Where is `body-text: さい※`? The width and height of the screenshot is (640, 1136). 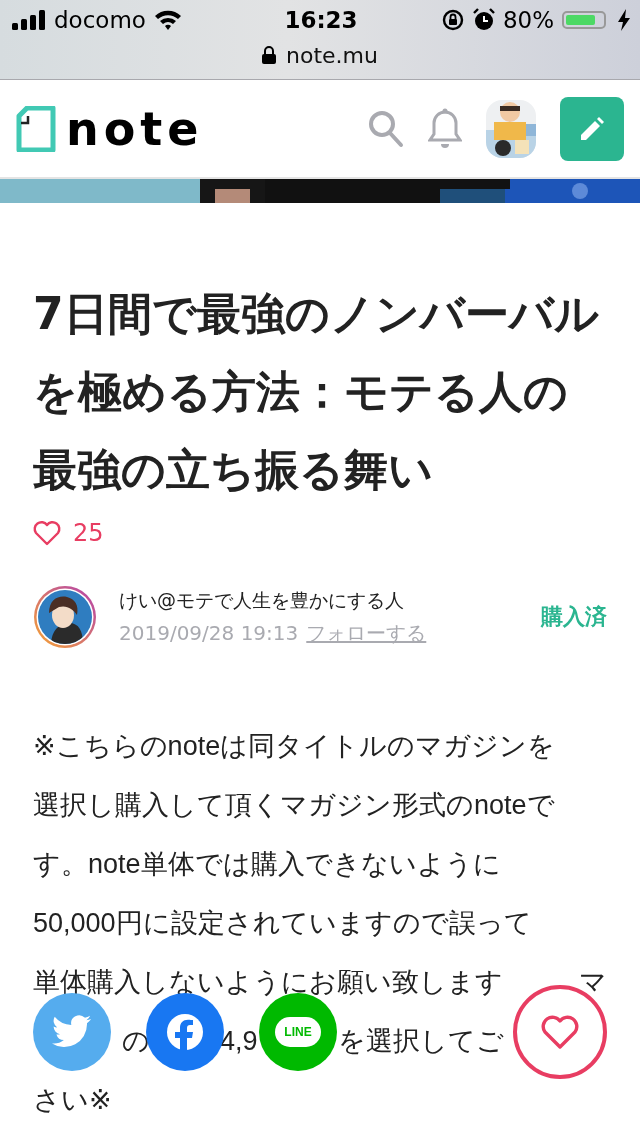 body-text: さい※ is located at coordinates (72, 1100).